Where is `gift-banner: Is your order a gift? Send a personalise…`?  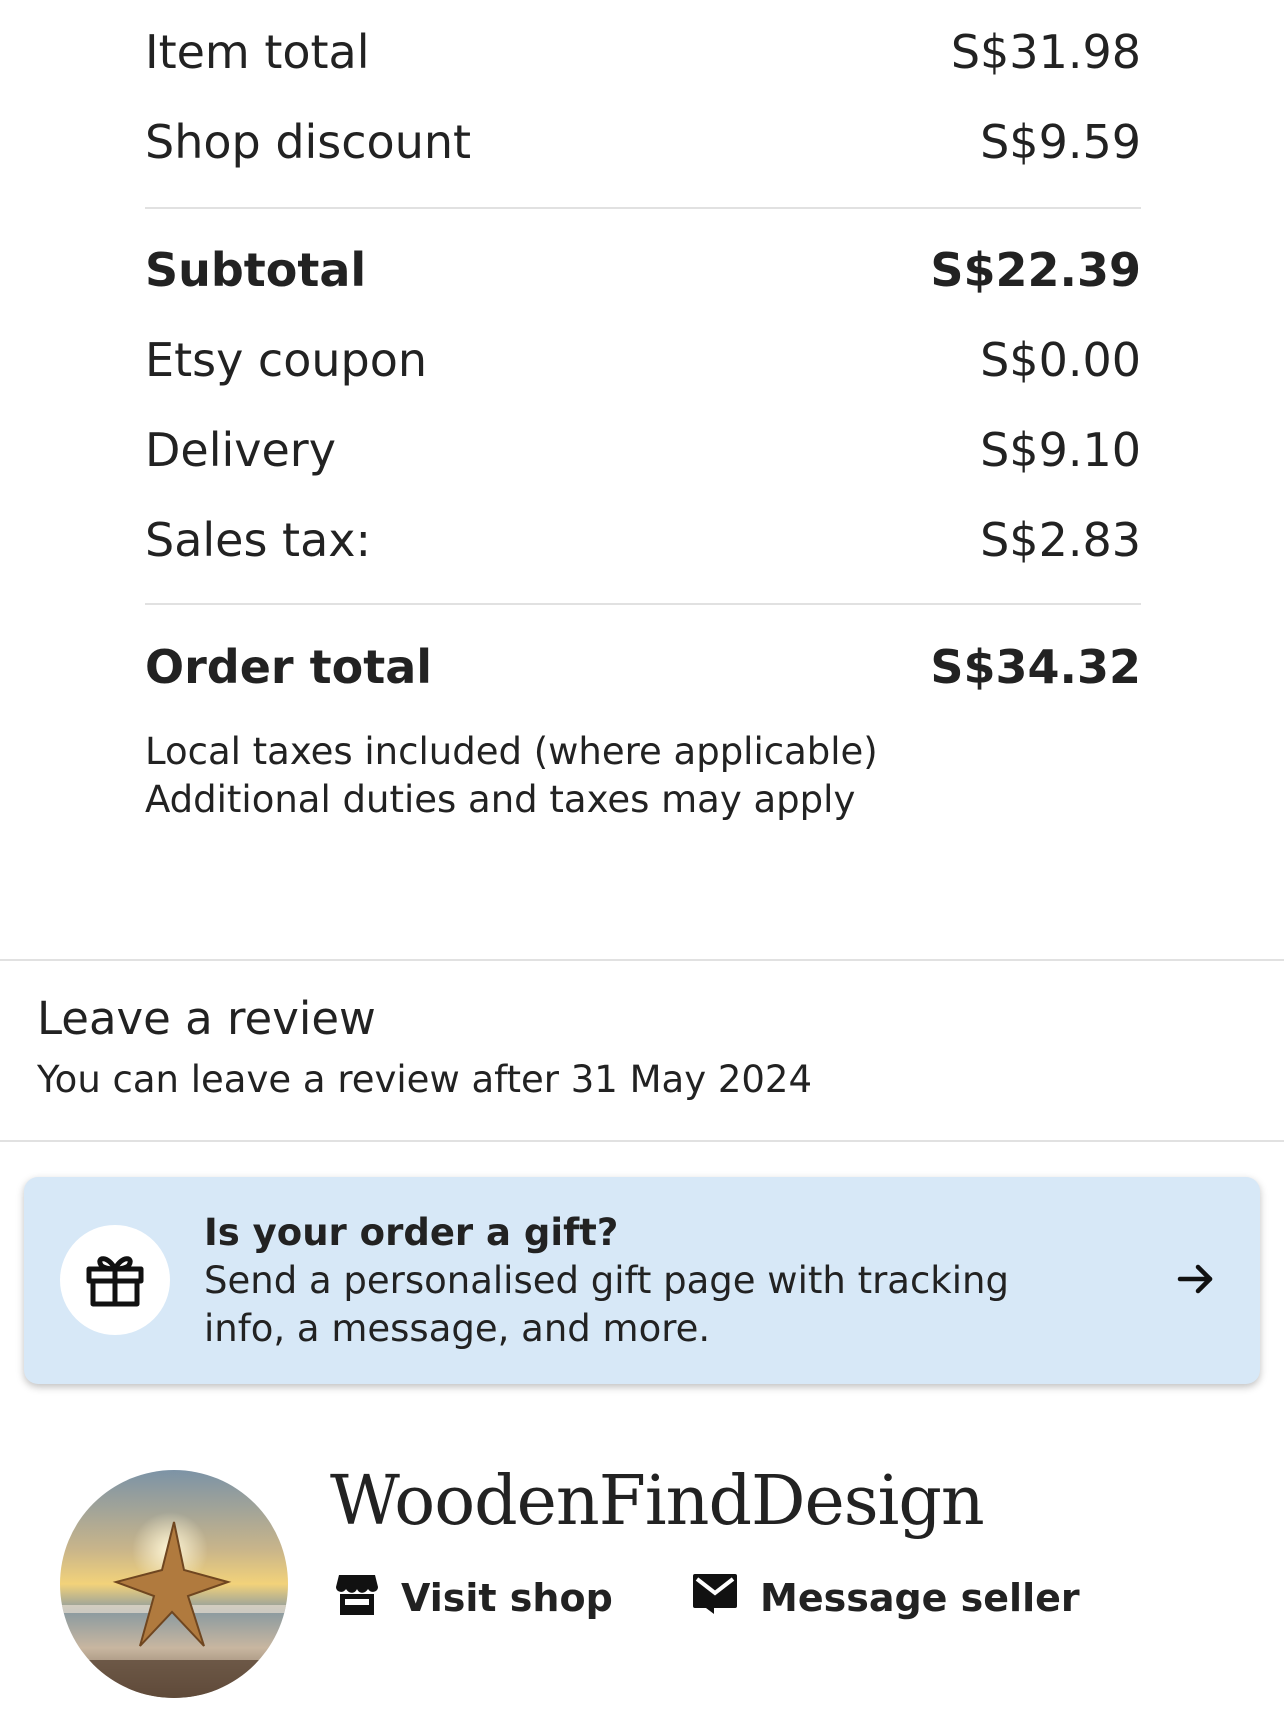
gift-banner: Is your order a gift? Send a personalise… is located at coordinates (642, 1280).